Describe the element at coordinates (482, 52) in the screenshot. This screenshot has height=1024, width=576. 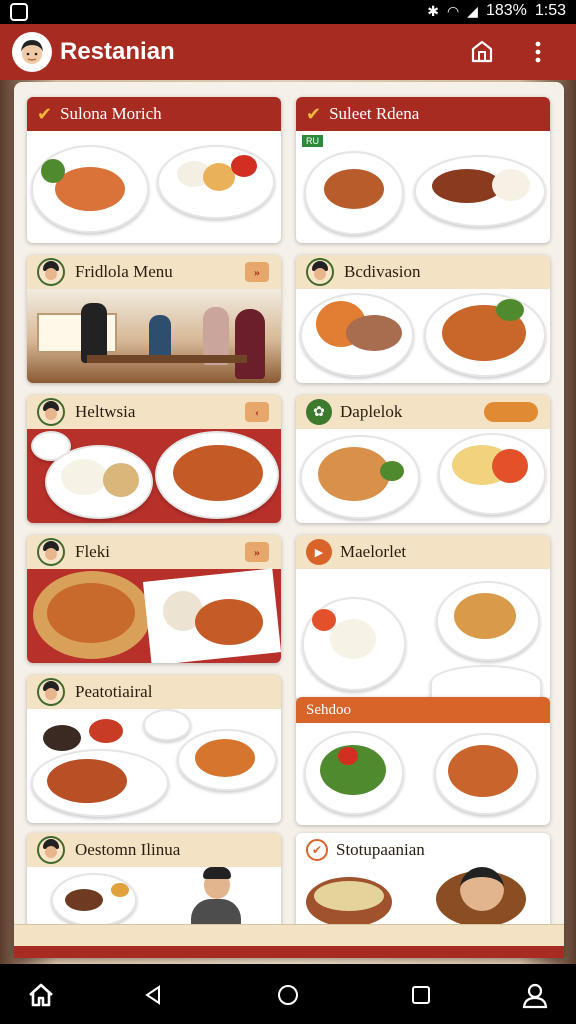
I see `home-badge-button` at that location.